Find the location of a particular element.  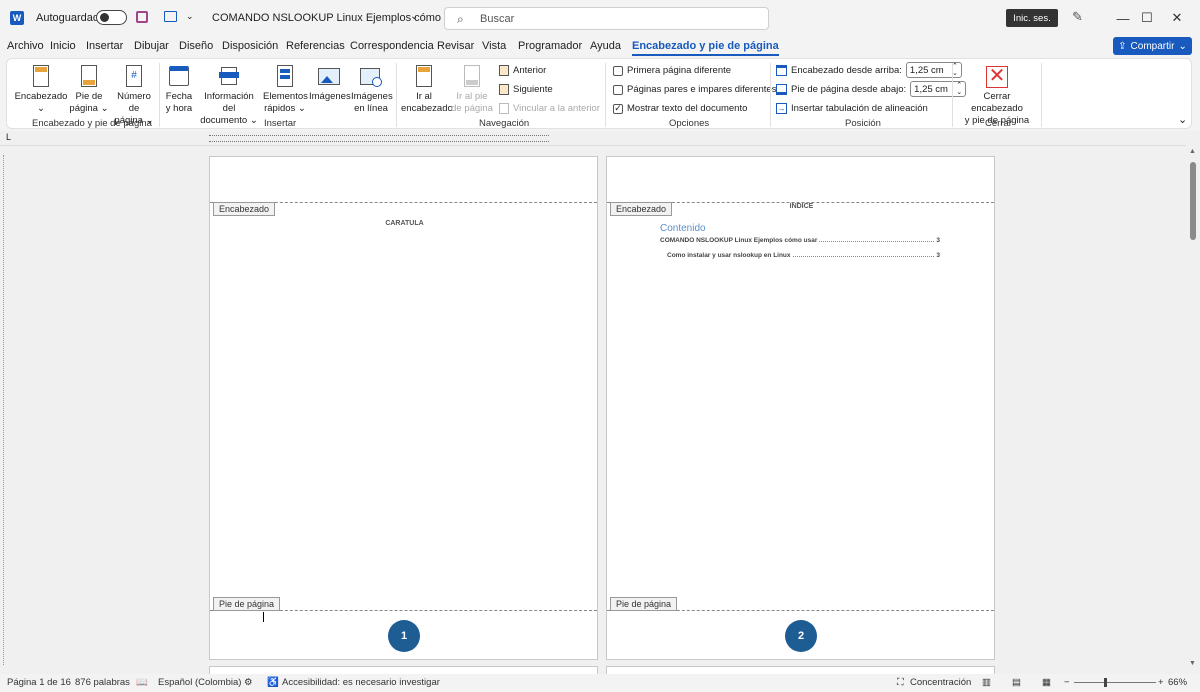

menu-encabezado-pie: Encabezado y pie de página is located at coordinates (705, 48).